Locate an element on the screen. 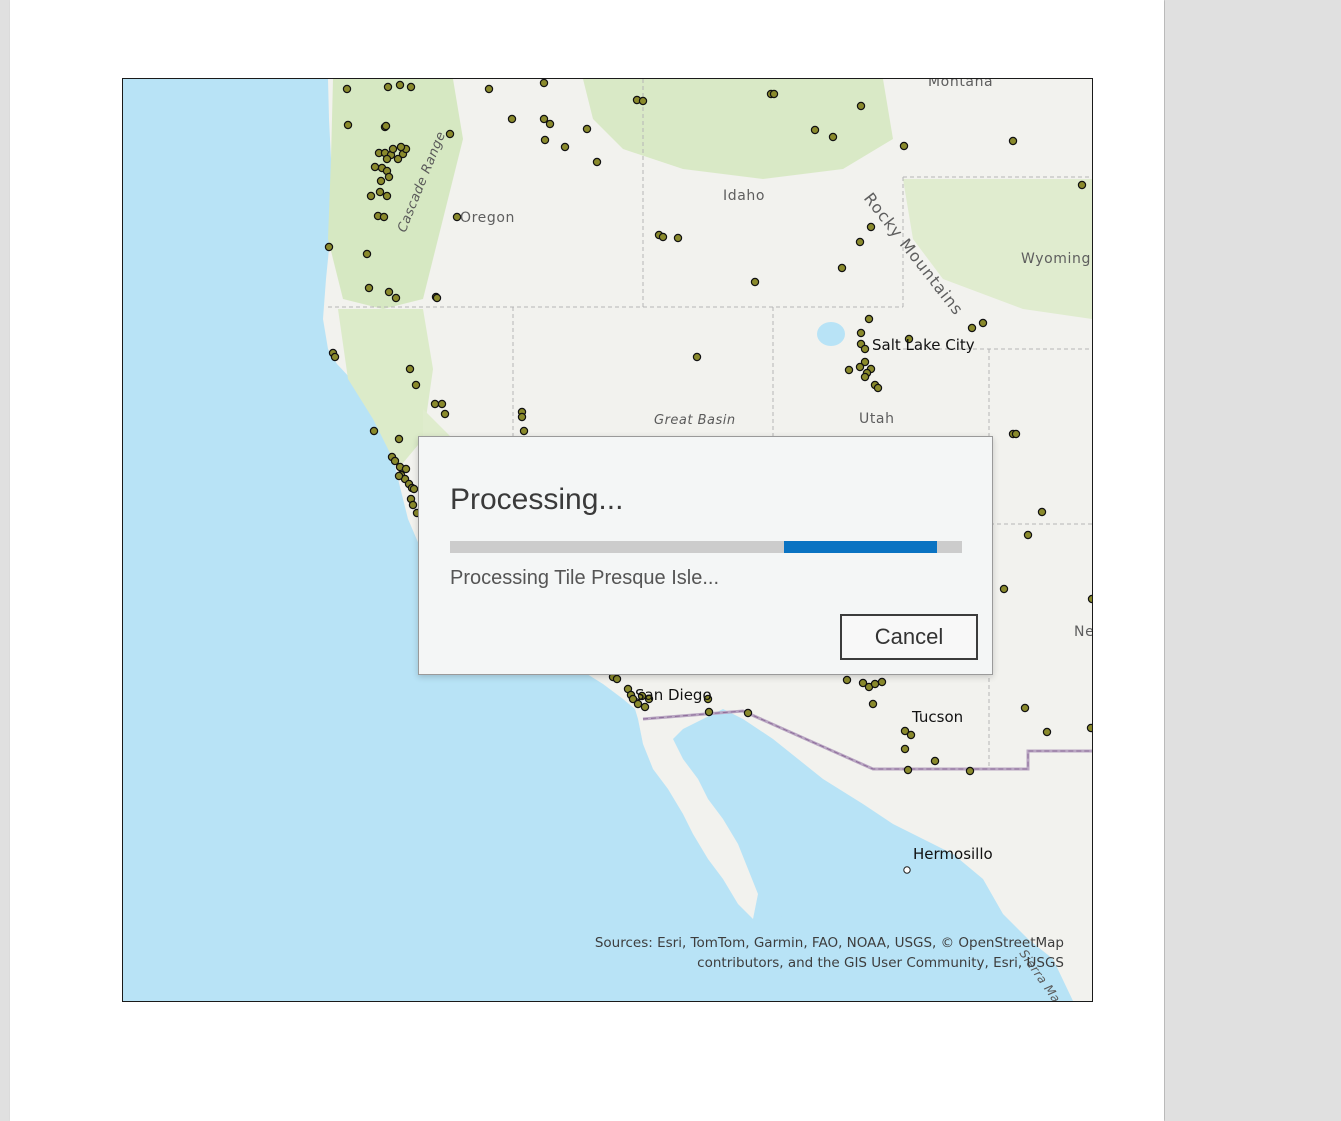  progress-bar is located at coordinates (706, 547).